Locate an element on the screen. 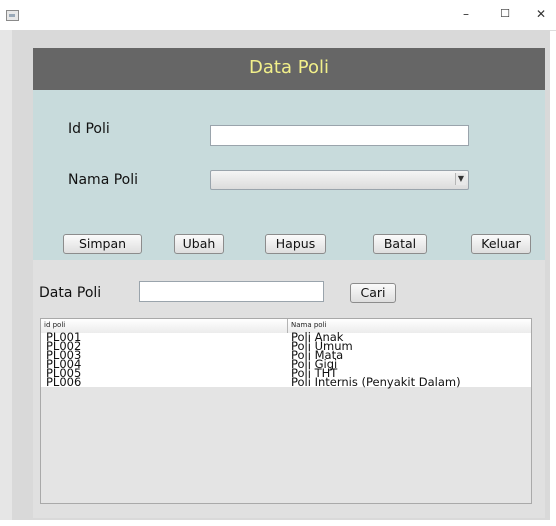 The height and width of the screenshot is (526, 556). nama-poli-select: ▼ is located at coordinates (339, 180).